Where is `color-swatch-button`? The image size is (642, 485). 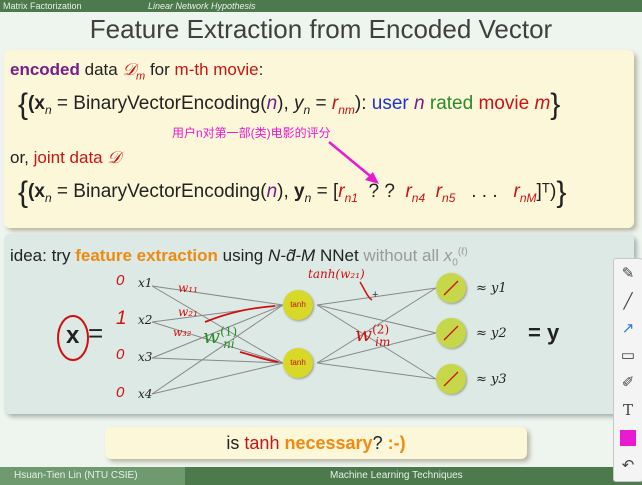
color-swatch-button is located at coordinates (628, 438).